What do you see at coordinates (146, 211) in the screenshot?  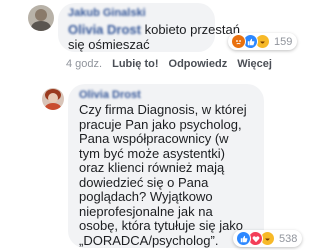 I see `comment-line: nieprofesjonalne jak na` at bounding box center [146, 211].